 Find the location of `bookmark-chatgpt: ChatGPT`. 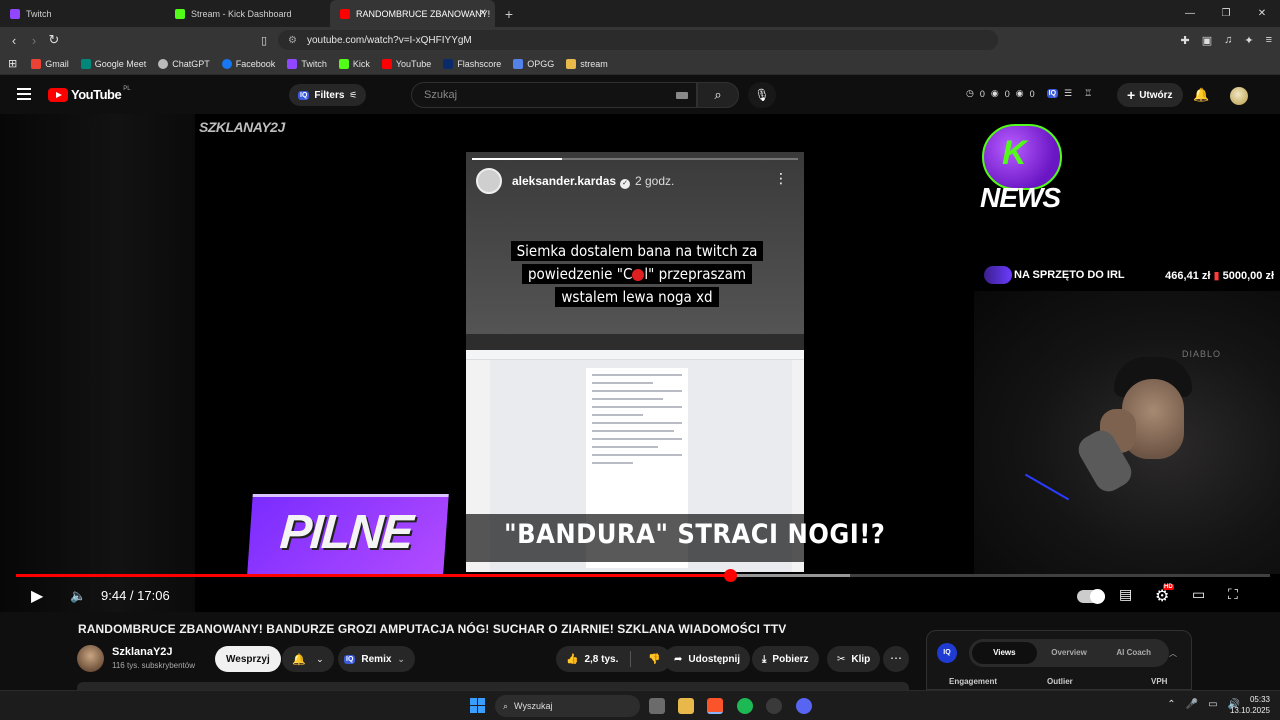

bookmark-chatgpt: ChatGPT is located at coordinates (184, 63).